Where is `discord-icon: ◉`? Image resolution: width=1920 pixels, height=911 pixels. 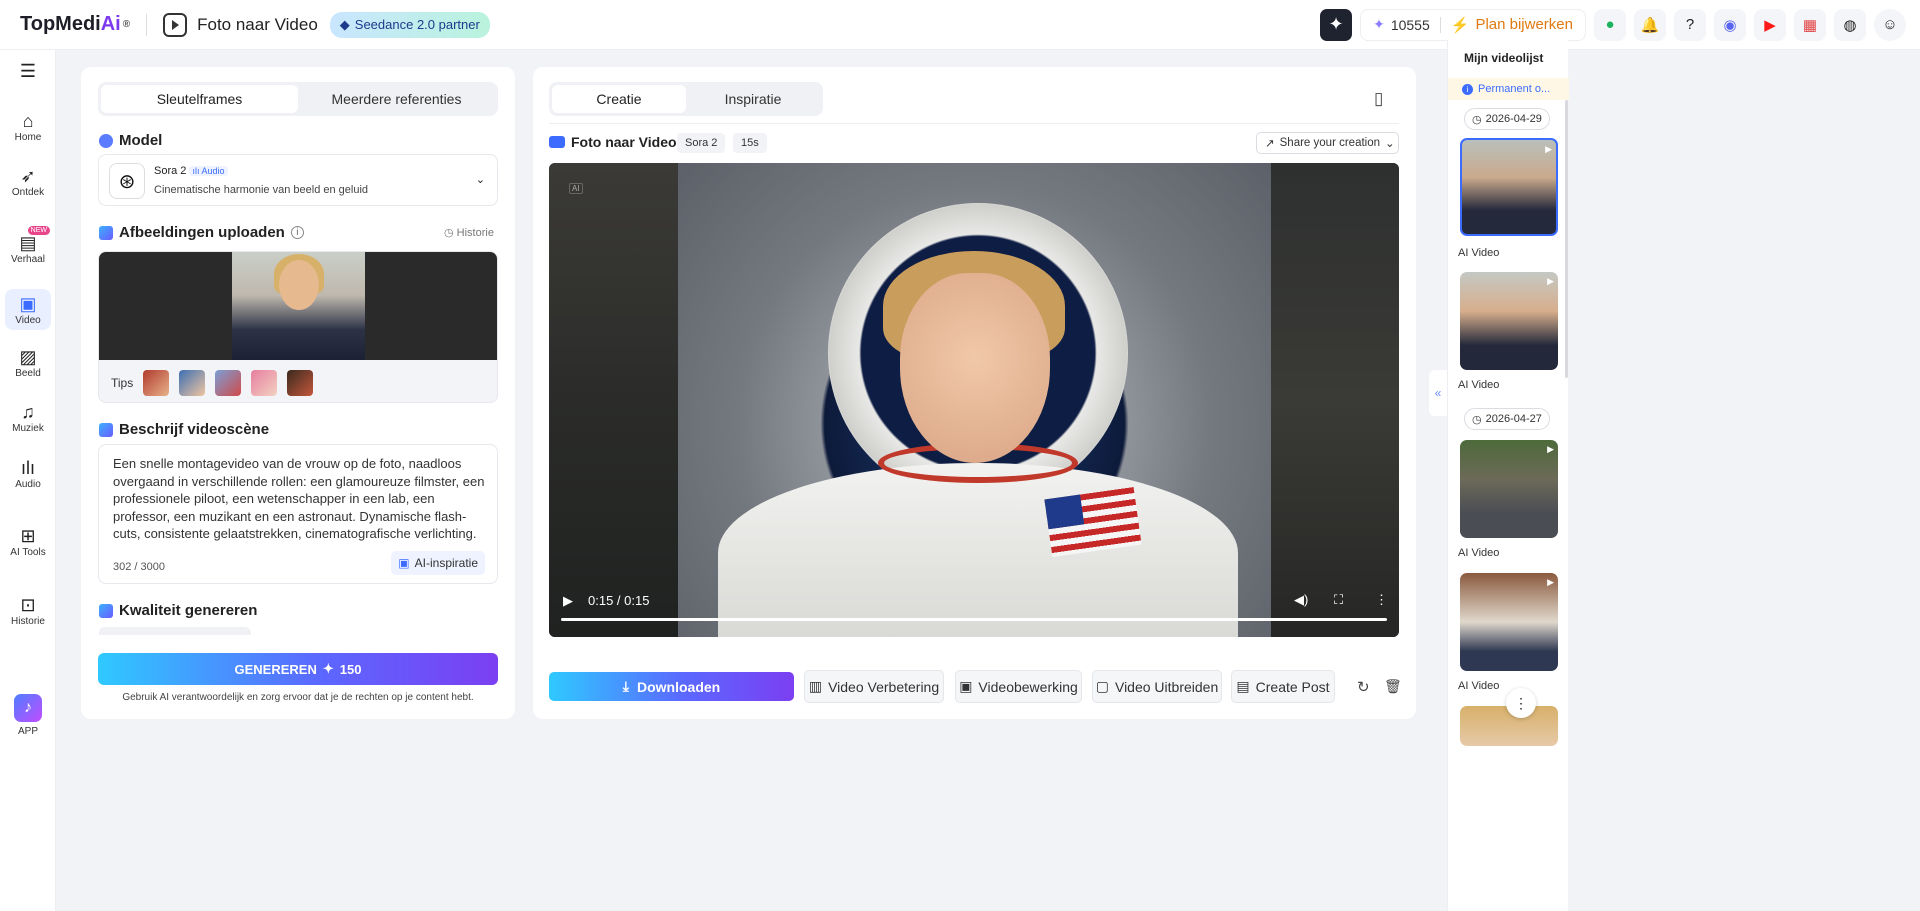 discord-icon: ◉ is located at coordinates (1730, 24).